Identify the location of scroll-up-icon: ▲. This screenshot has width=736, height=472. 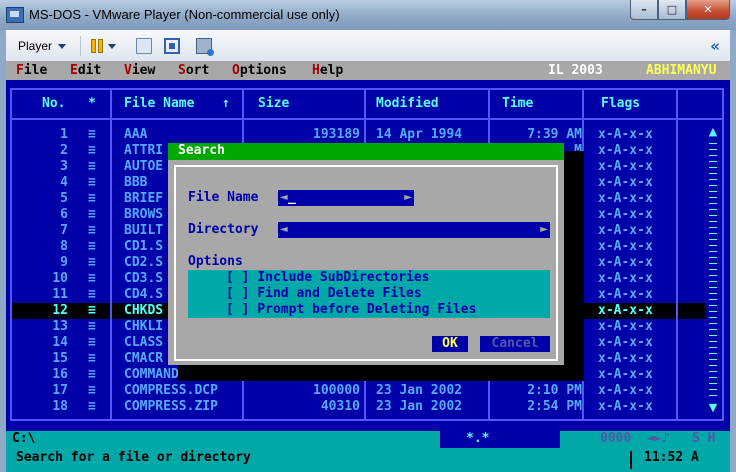
(713, 132).